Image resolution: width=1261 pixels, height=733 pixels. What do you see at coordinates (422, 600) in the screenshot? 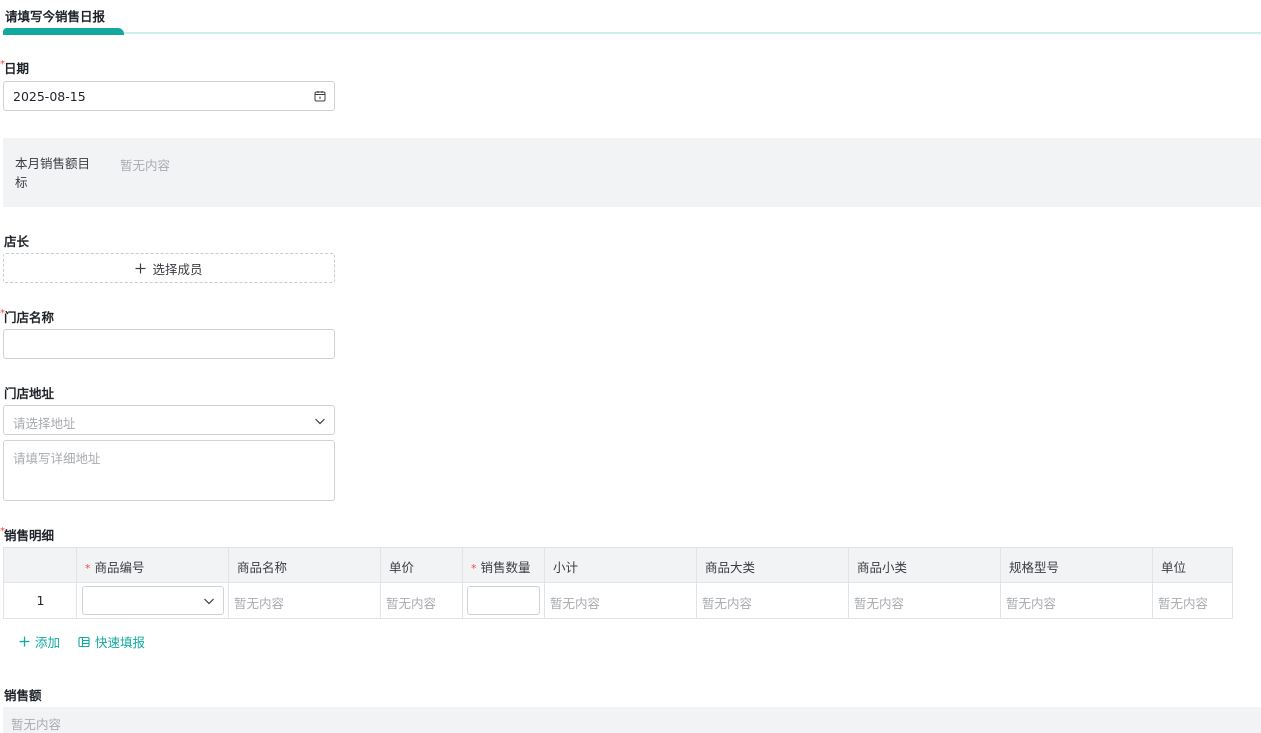
I see `unit-price-cell: 暂无内容` at bounding box center [422, 600].